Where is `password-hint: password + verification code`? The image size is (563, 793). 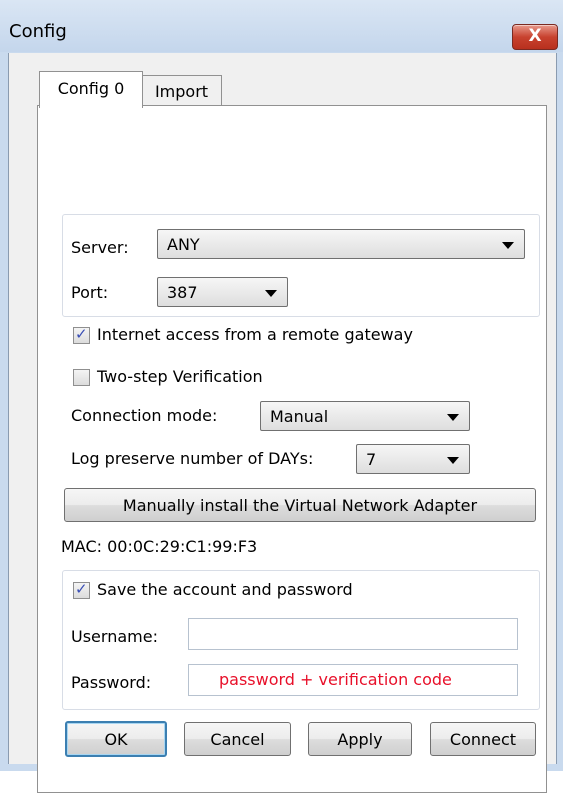 password-hint: password + verification code is located at coordinates (335, 679).